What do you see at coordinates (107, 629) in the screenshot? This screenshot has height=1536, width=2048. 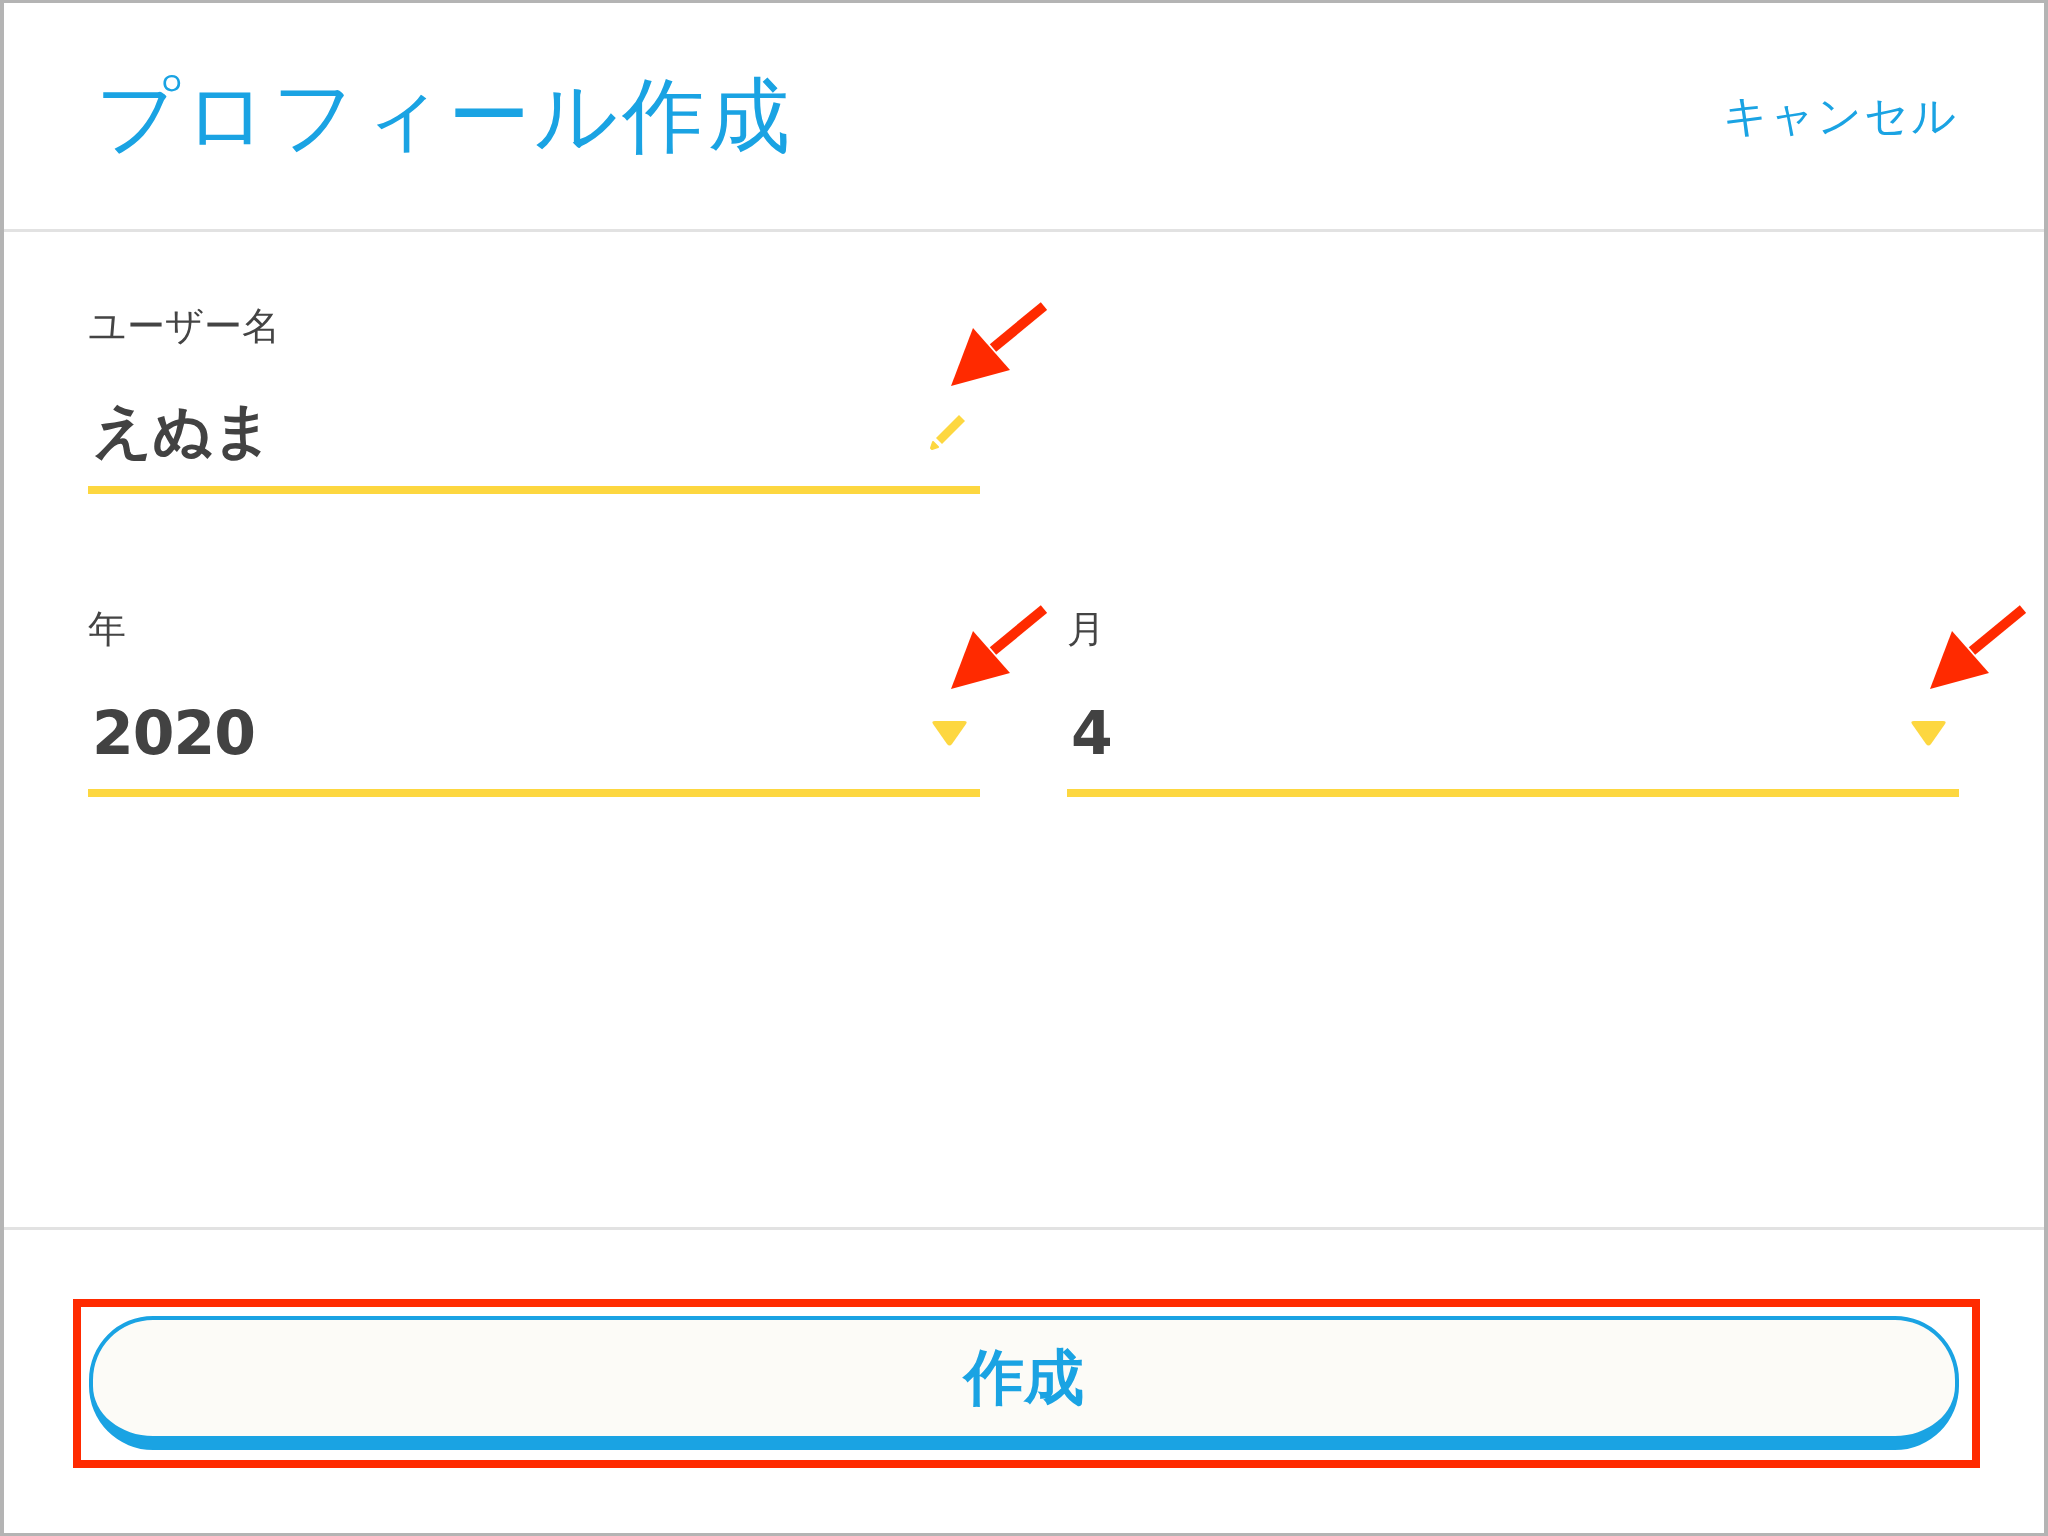 I see `field-label: 年` at bounding box center [107, 629].